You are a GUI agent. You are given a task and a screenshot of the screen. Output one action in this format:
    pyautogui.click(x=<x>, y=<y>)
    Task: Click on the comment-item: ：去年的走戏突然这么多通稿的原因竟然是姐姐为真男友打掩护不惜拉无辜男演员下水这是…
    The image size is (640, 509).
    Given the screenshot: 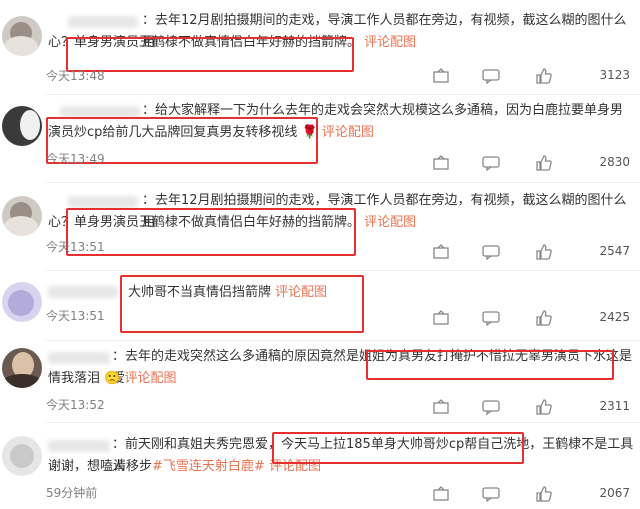 What is the action you would take?
    pyautogui.click(x=320, y=381)
    